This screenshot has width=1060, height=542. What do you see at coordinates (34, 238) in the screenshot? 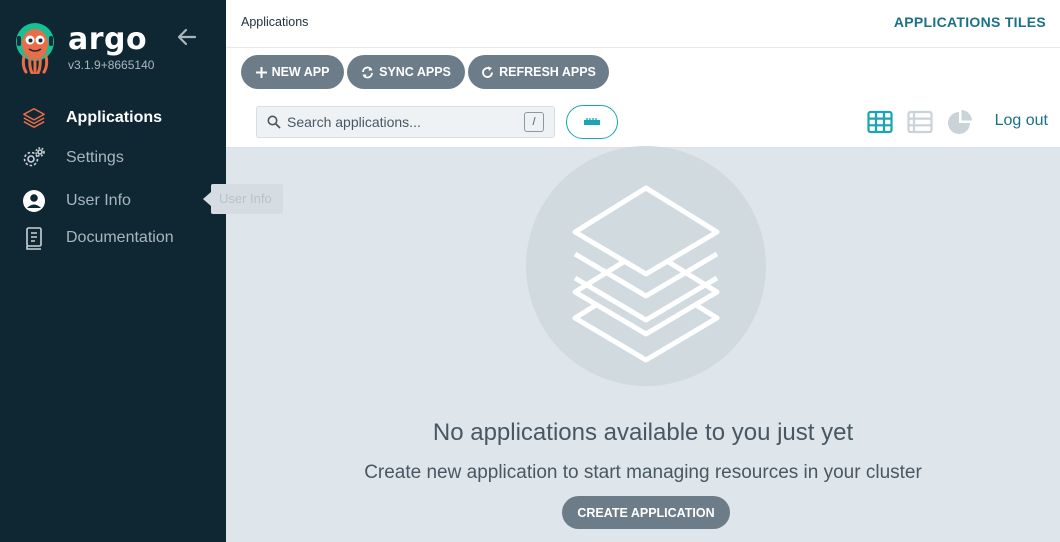
I see `book-icon` at bounding box center [34, 238].